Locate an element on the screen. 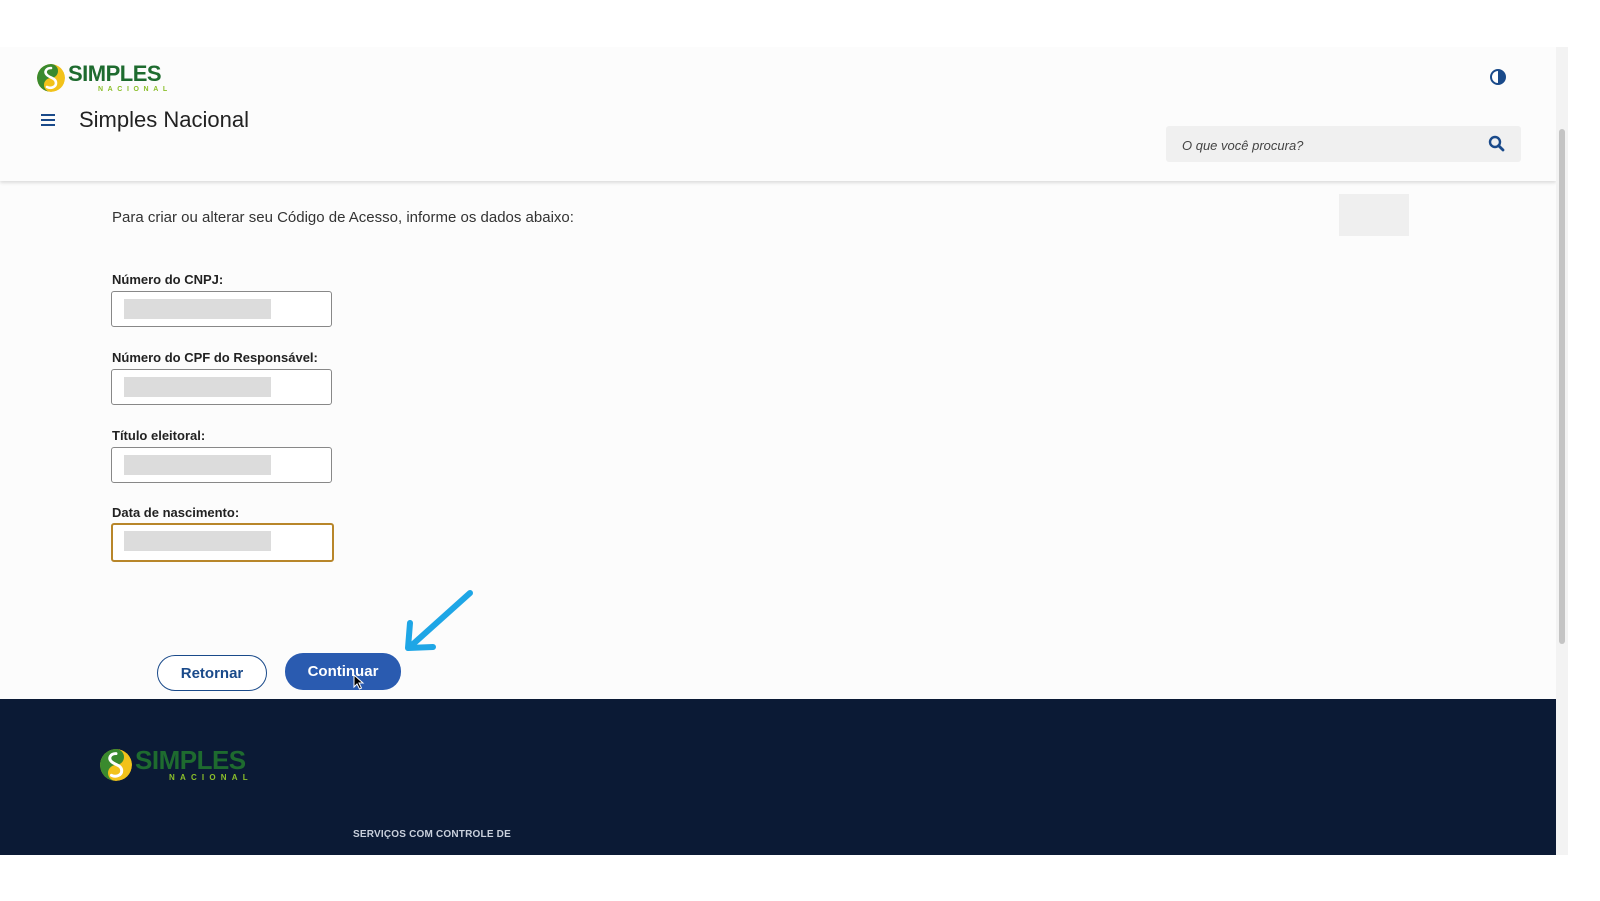  mouse-pointer-icon is located at coordinates (359, 681).